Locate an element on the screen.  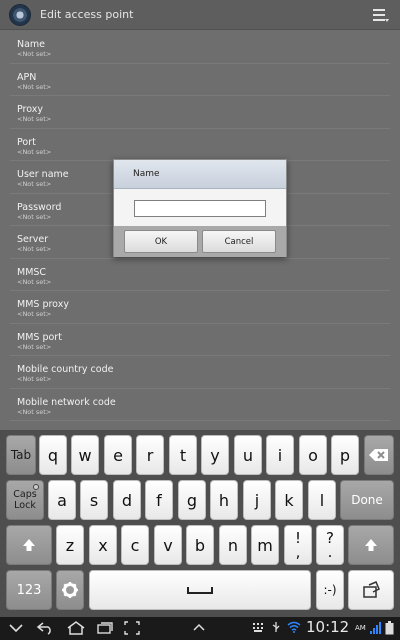
key-comma-label: , is located at coordinates (298, 552).